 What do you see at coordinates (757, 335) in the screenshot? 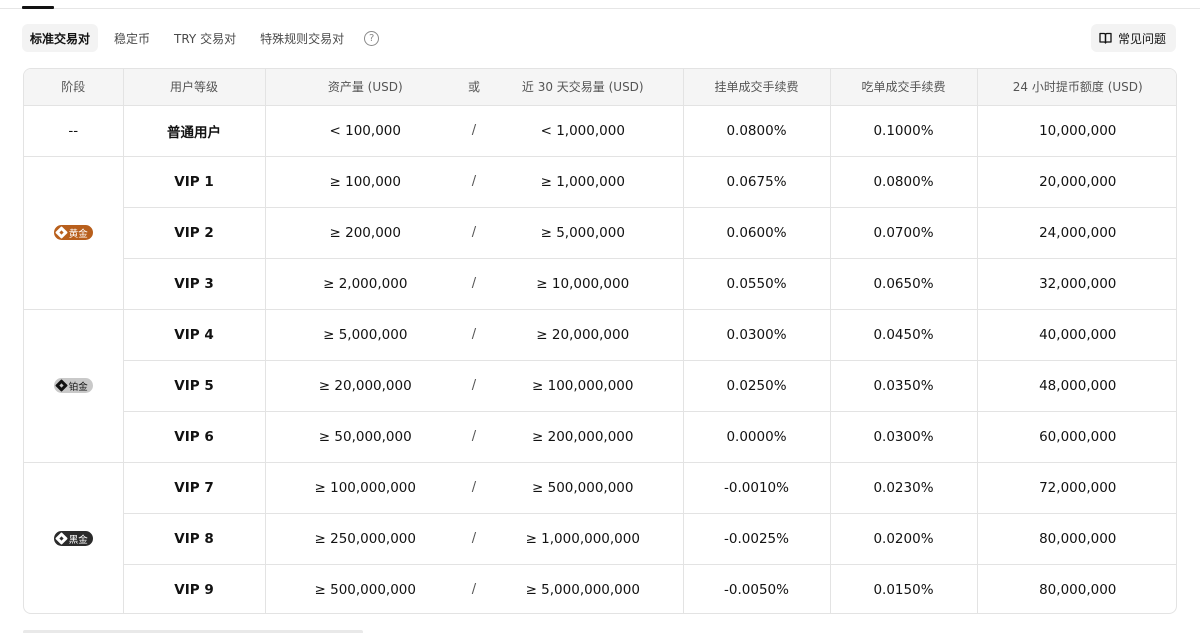
I see `maker-fee: 0.0300%` at bounding box center [757, 335].